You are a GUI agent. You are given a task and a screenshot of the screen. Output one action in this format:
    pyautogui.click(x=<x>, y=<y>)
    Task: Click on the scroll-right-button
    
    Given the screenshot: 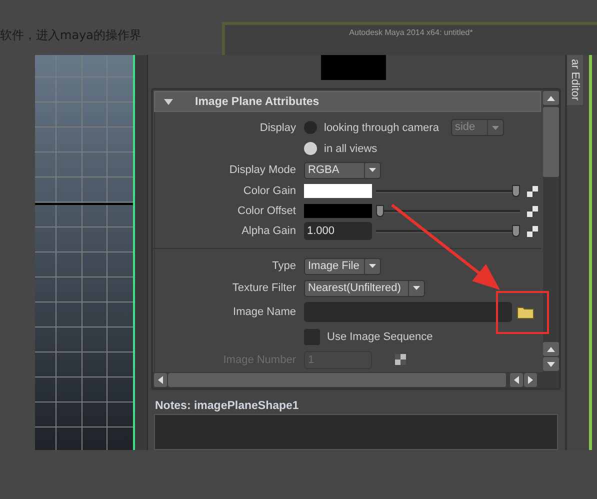 What is the action you would take?
    pyautogui.click(x=530, y=380)
    